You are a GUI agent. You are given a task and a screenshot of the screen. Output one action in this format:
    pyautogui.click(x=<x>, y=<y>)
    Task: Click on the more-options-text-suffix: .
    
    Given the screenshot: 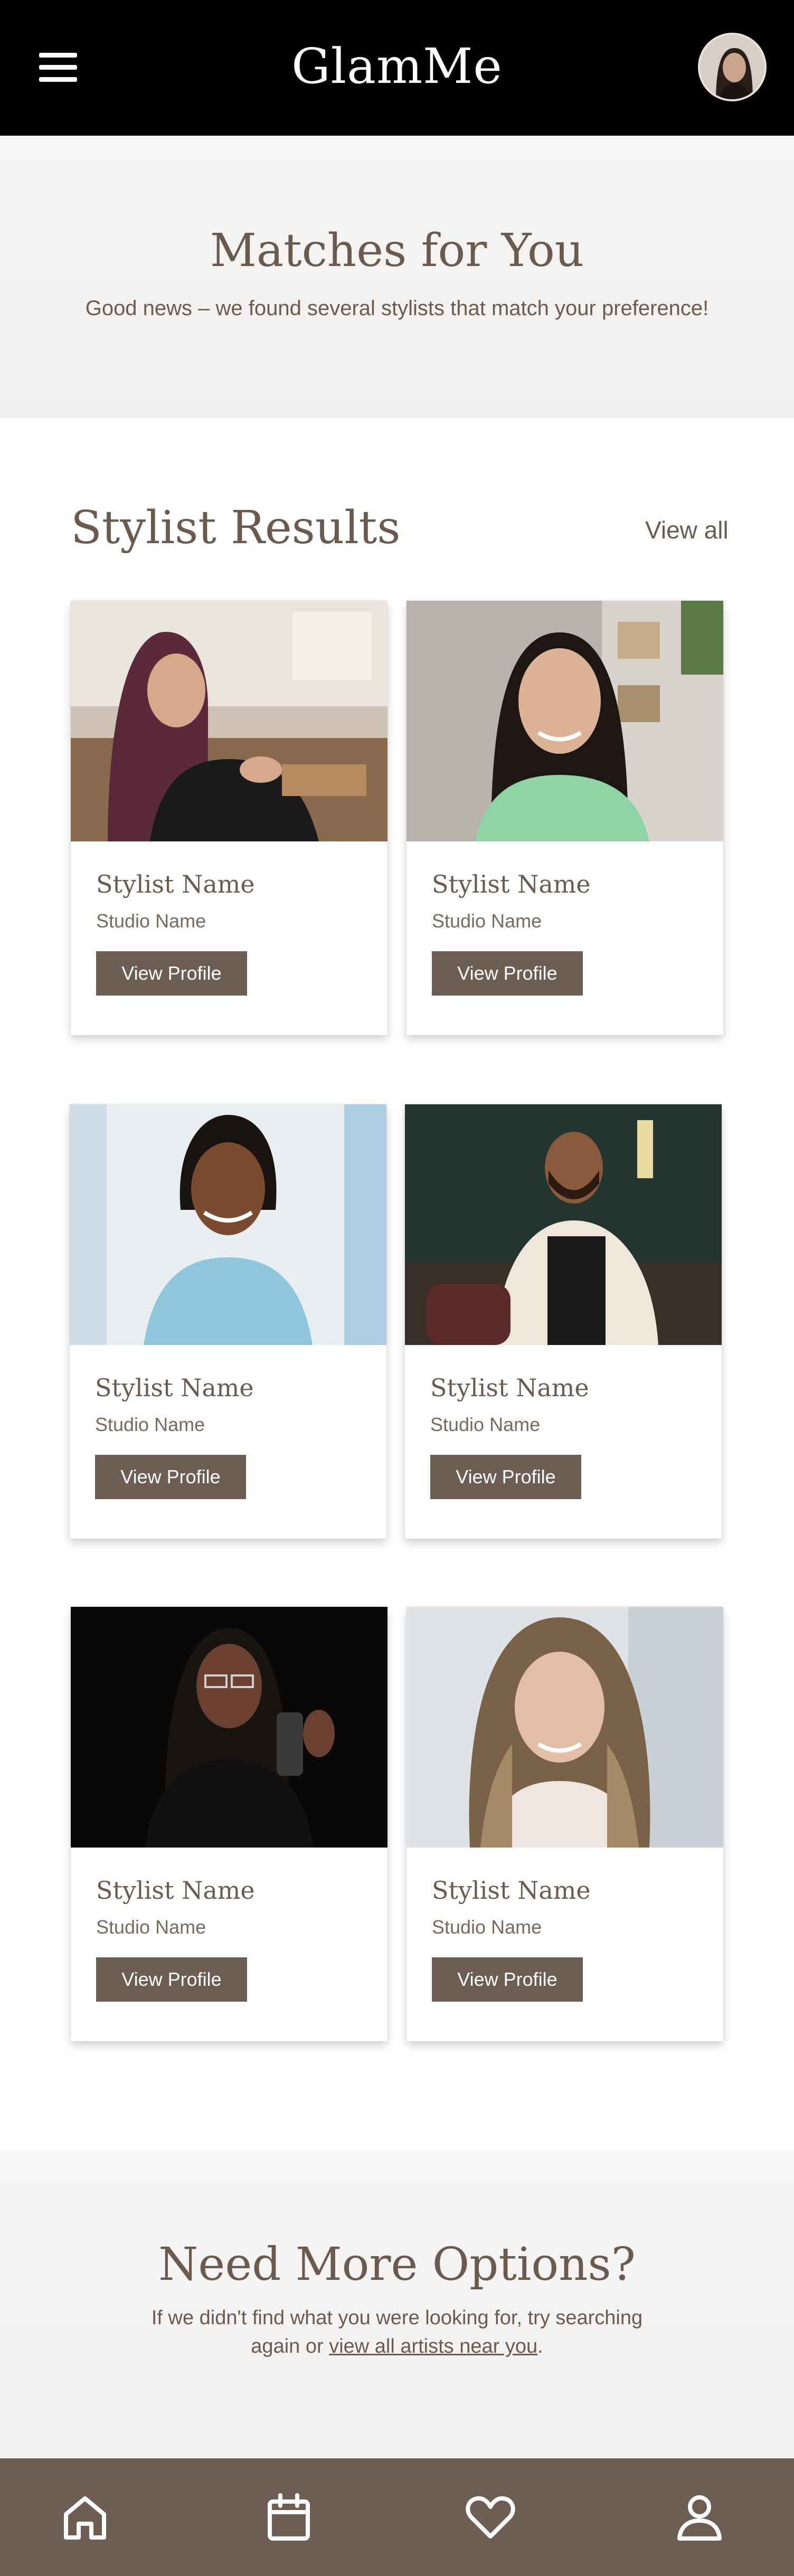 What is the action you would take?
    pyautogui.click(x=540, y=2346)
    